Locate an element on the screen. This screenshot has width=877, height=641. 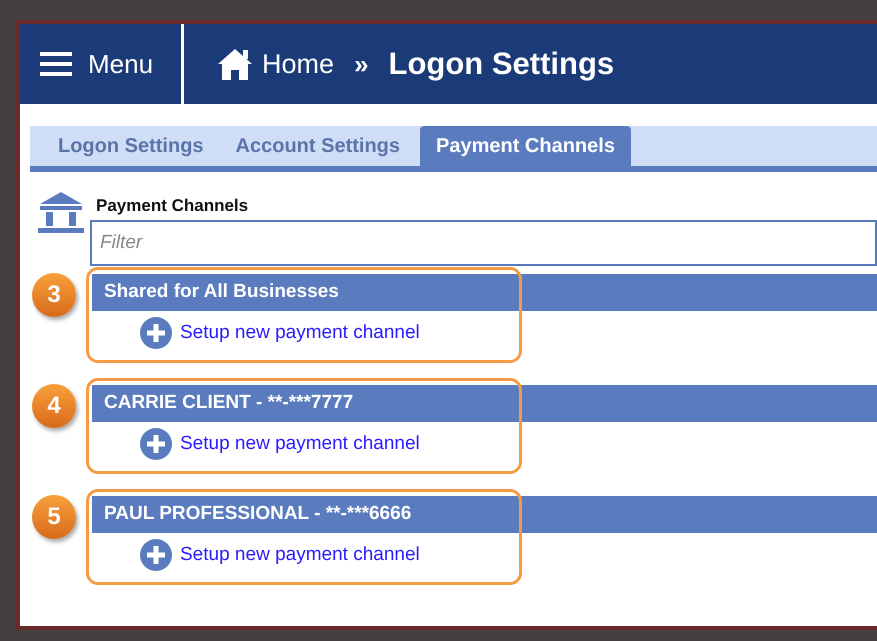
home-link: Home is located at coordinates (275, 64).